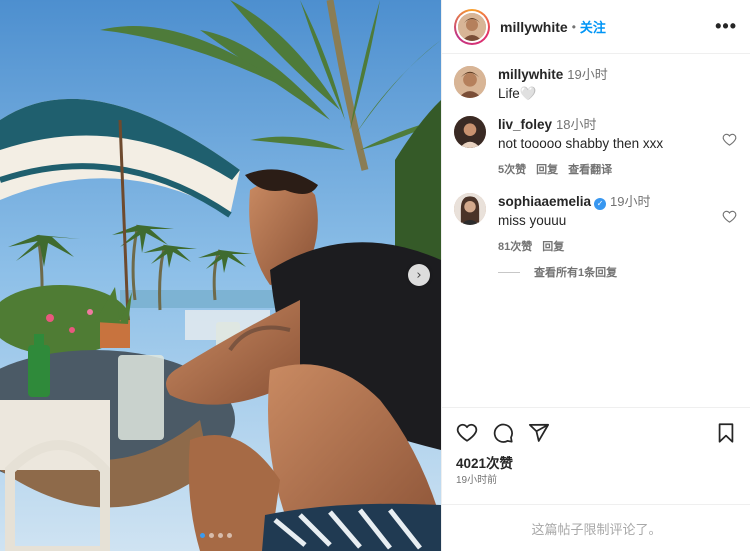 This screenshot has height=551, width=750. I want to click on comment-likes: 5次赞, so click(512, 169).